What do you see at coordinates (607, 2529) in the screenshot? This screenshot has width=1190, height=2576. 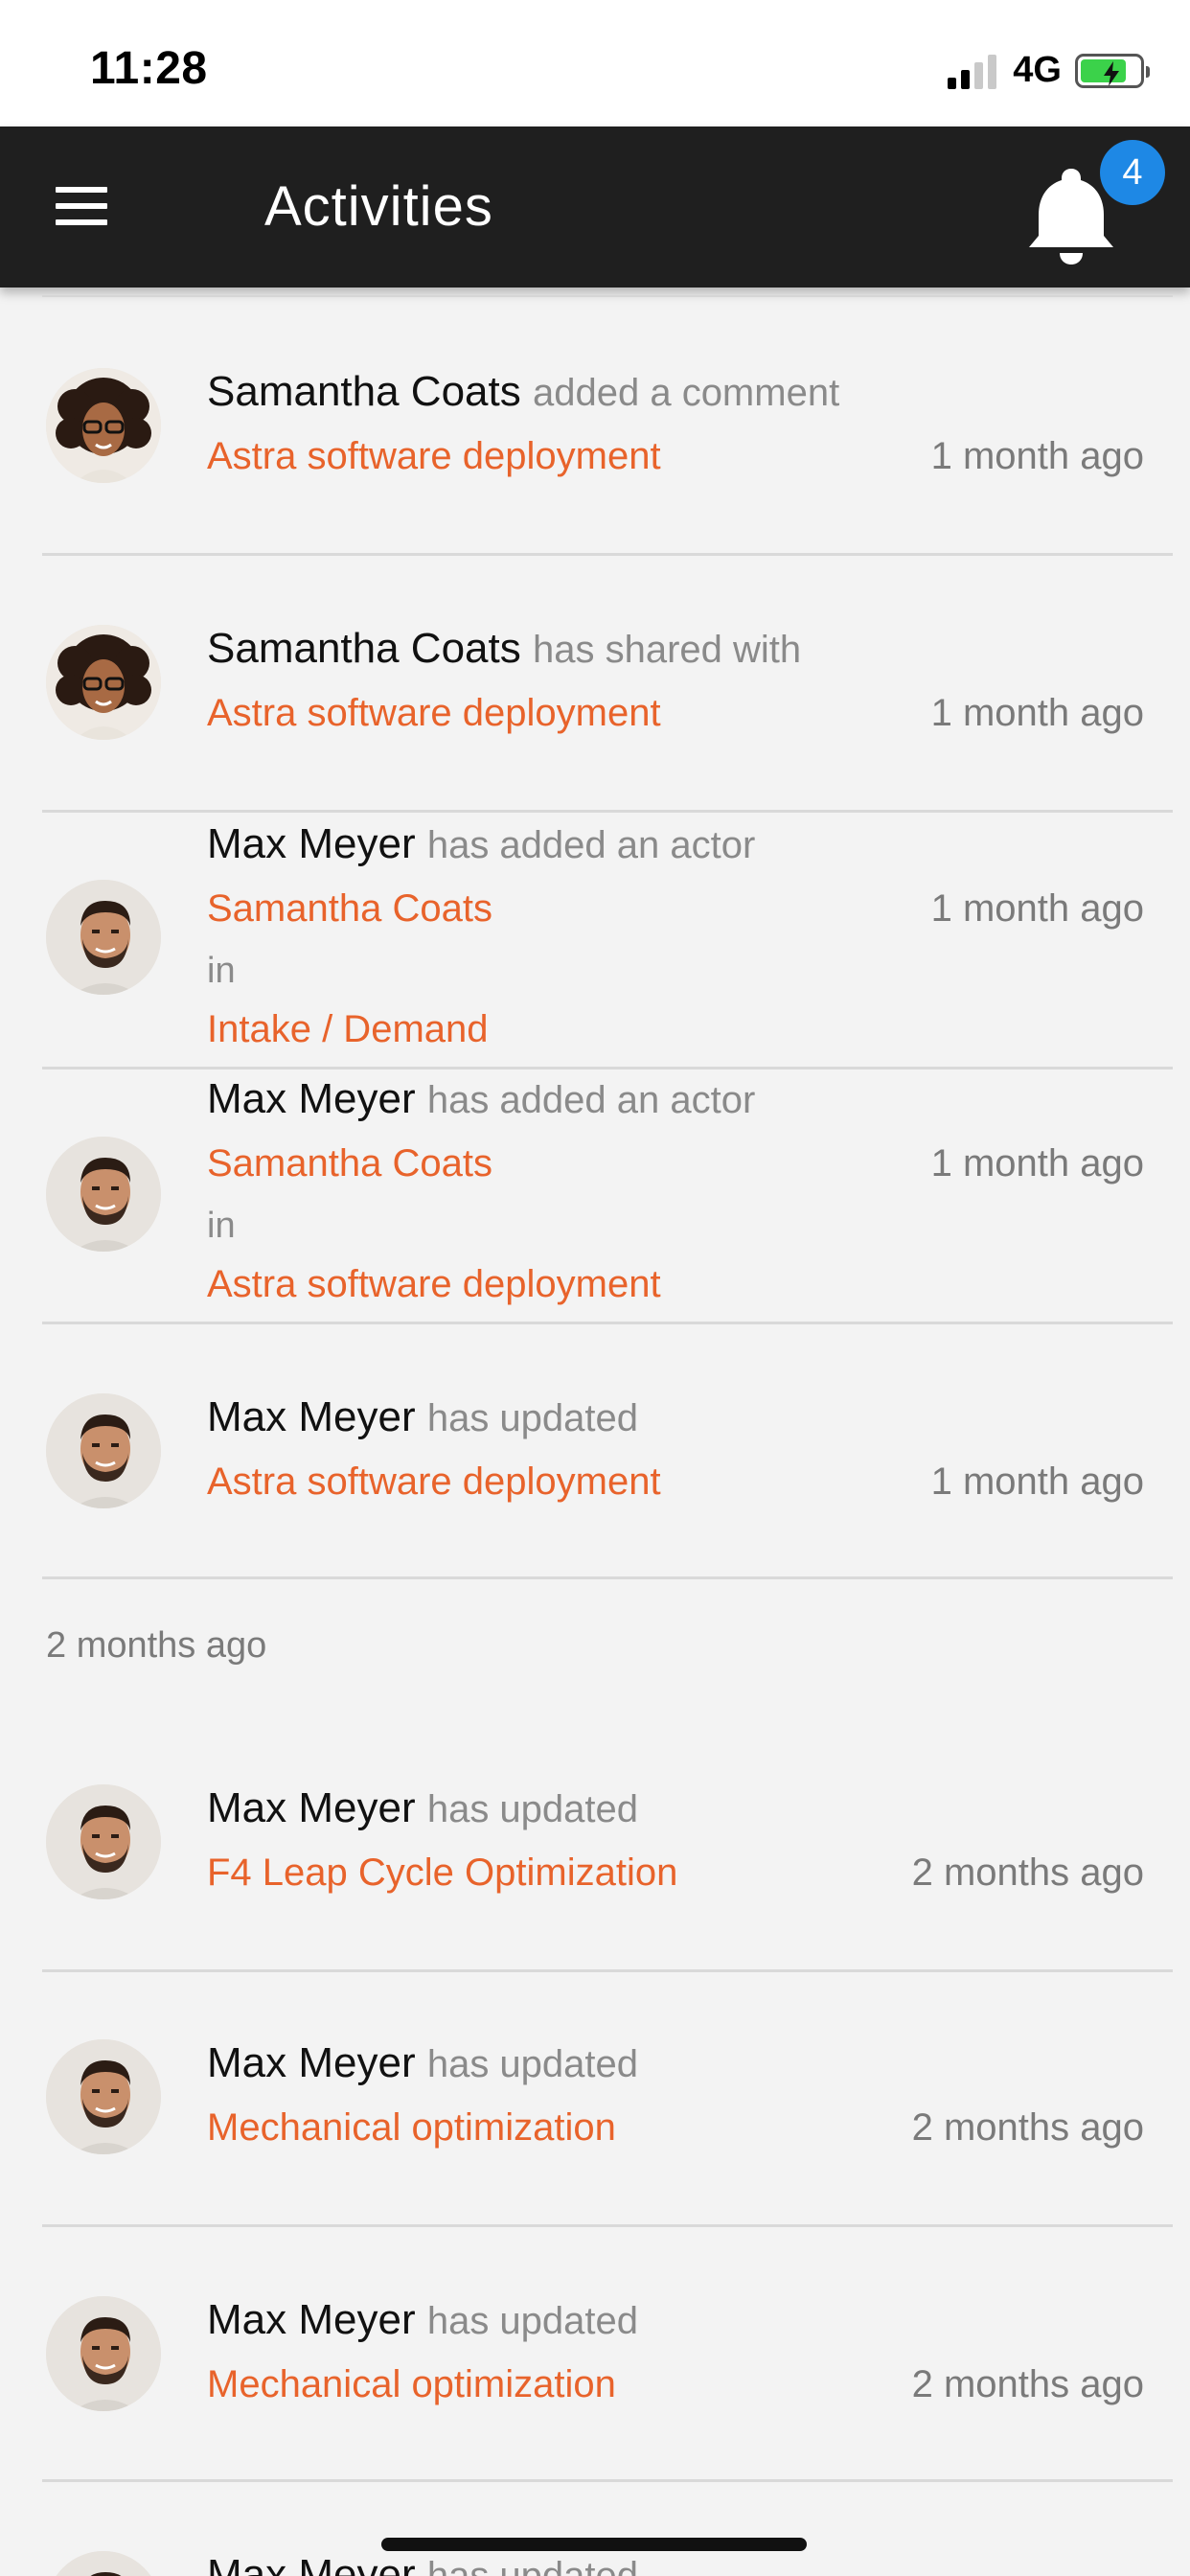 I see `list-item: Max Meyer has updated` at bounding box center [607, 2529].